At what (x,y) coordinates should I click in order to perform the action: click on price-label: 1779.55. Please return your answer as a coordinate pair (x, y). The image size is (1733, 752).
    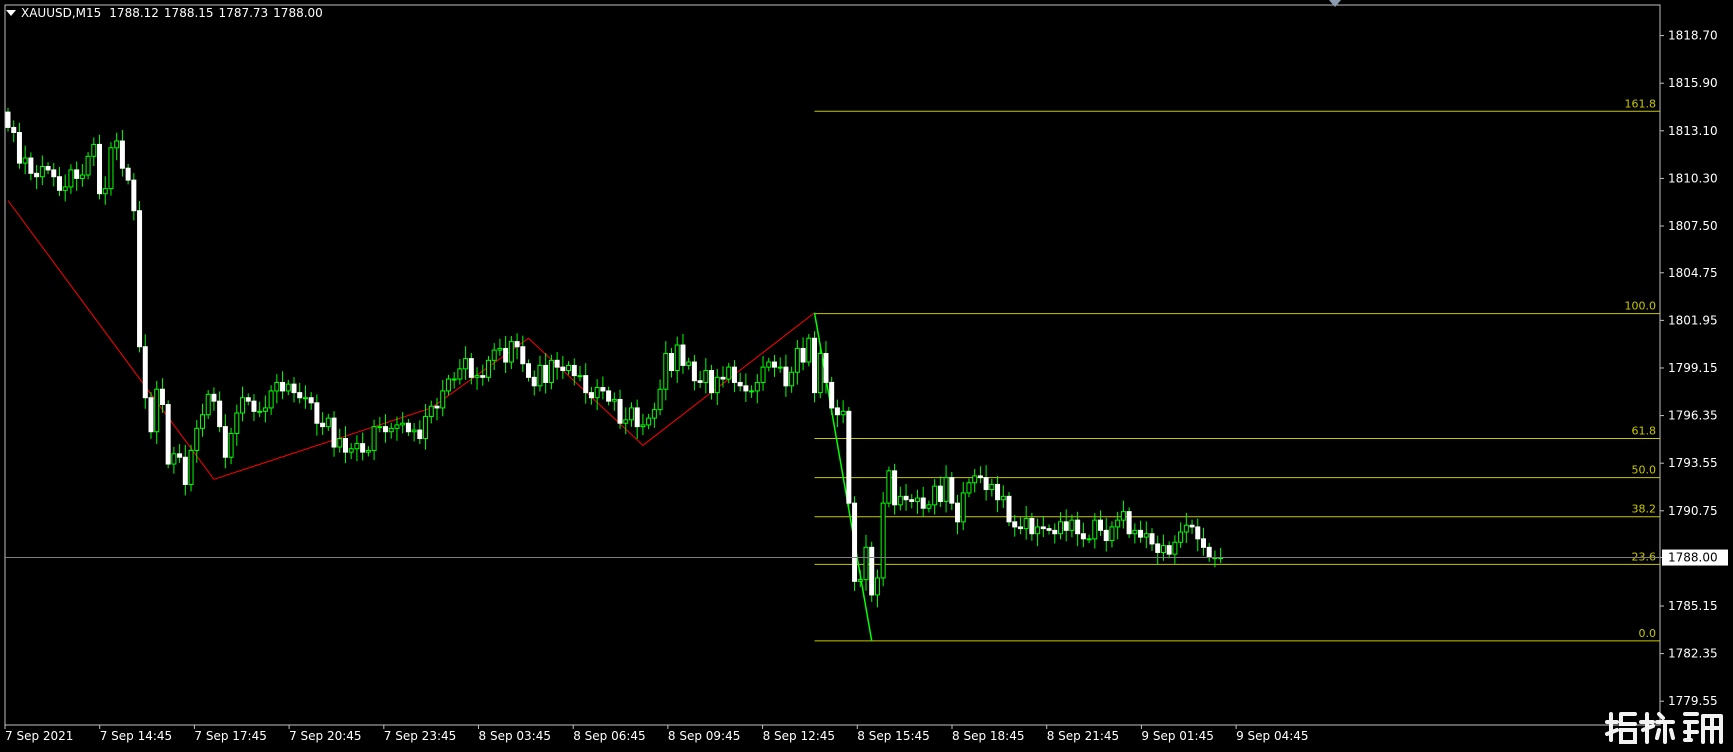
    Looking at the image, I should click on (1693, 701).